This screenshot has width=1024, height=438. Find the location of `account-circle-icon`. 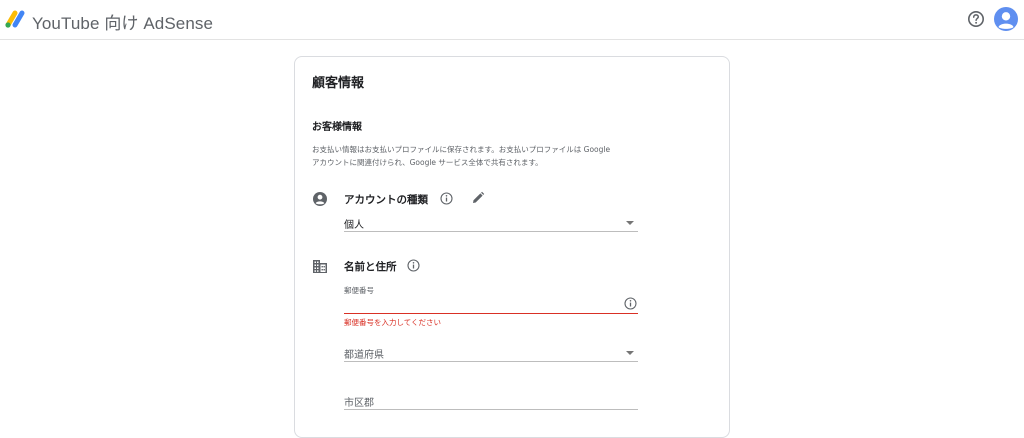

account-circle-icon is located at coordinates (320, 199).